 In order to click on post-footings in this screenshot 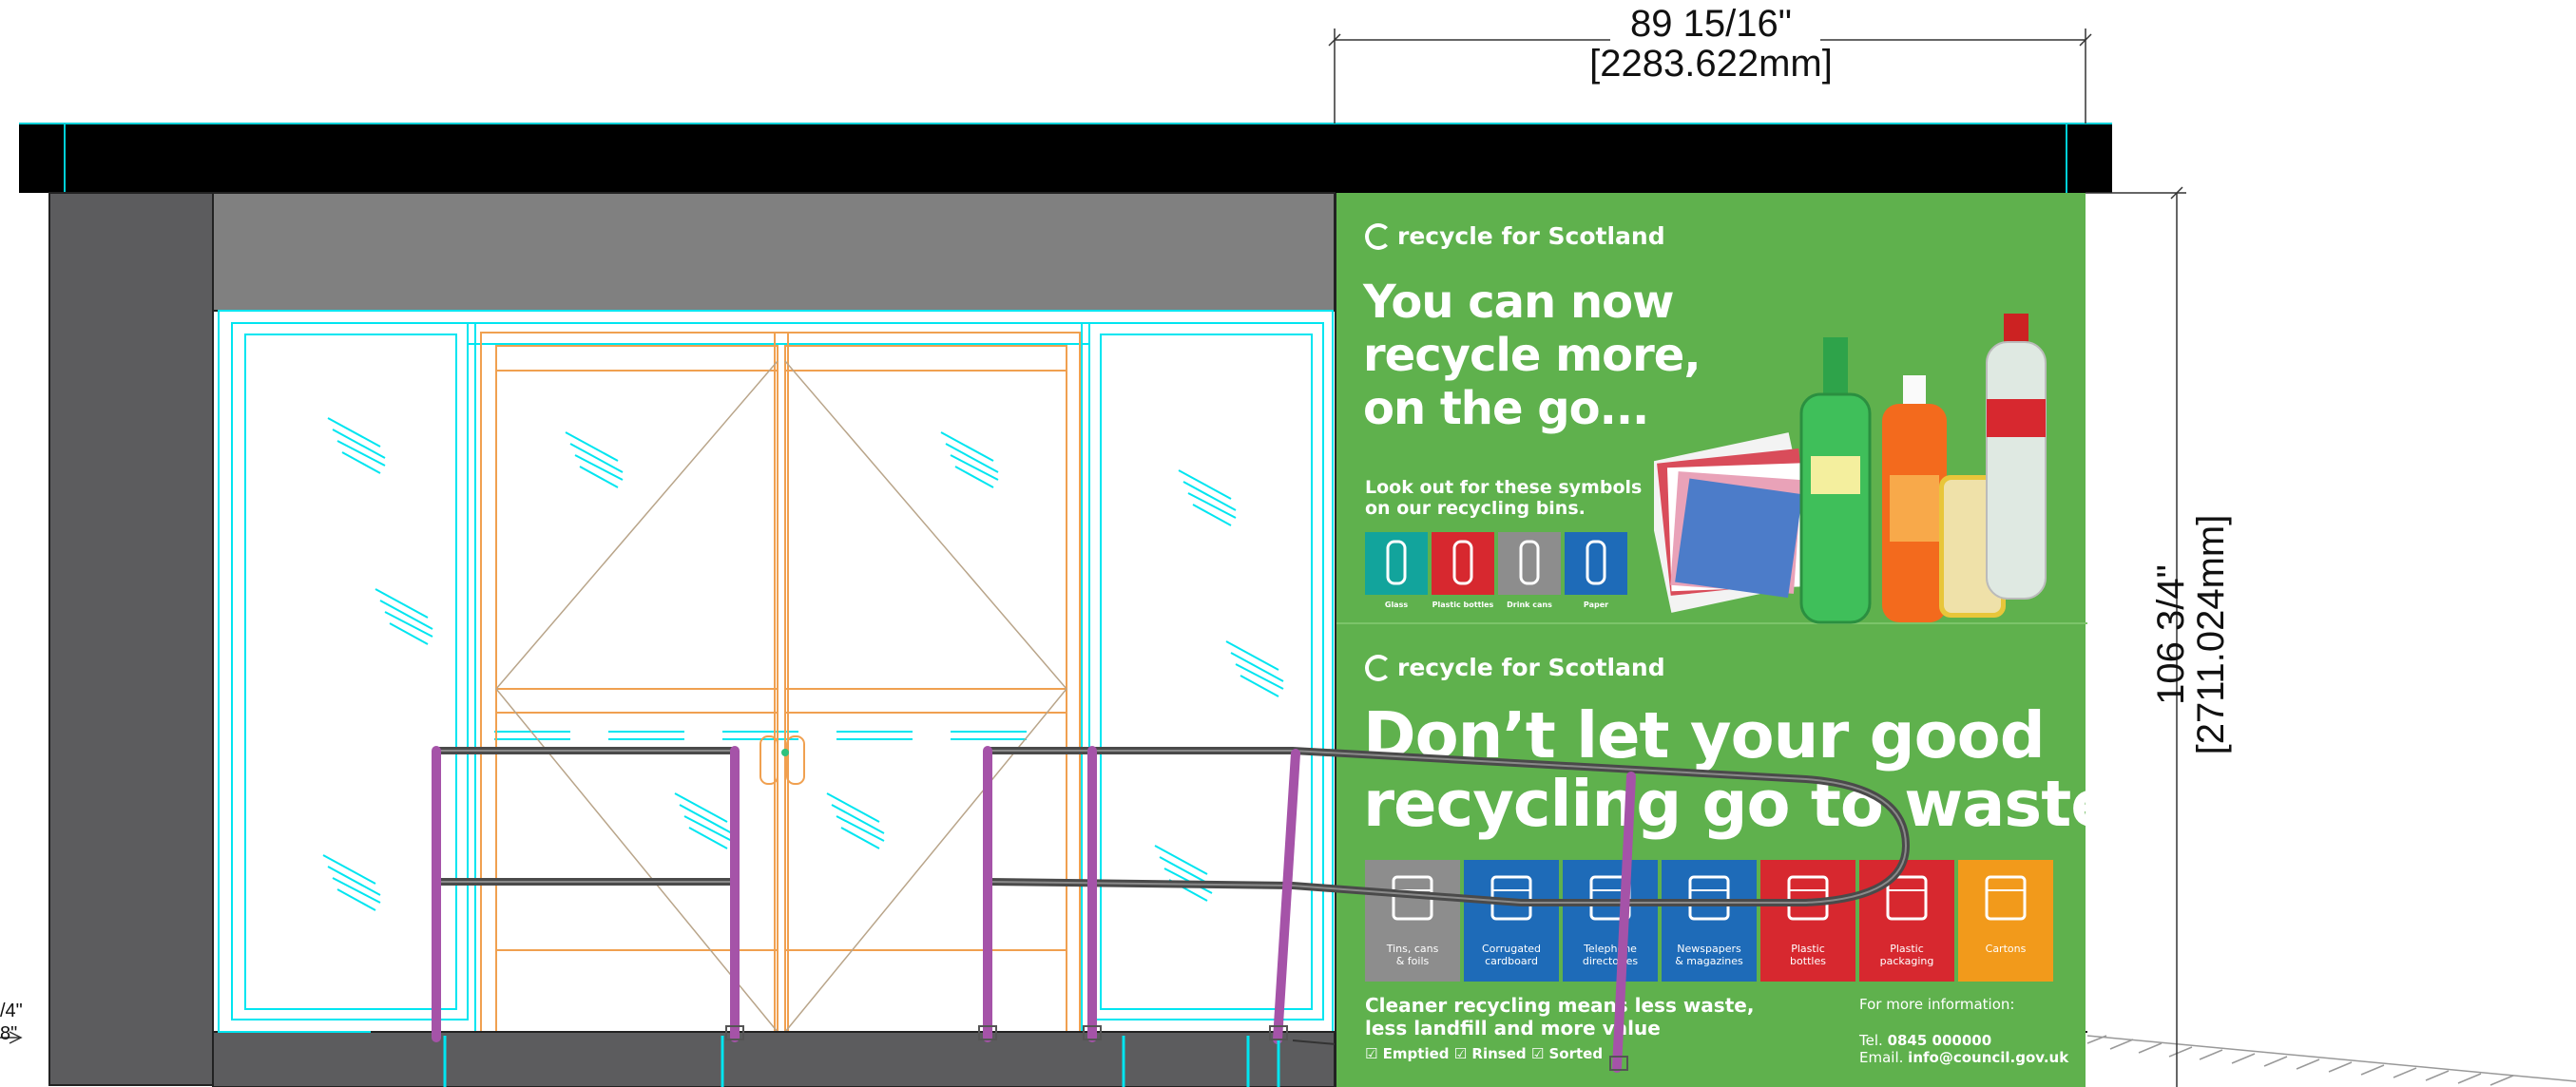, I will do `click(861, 1061)`.